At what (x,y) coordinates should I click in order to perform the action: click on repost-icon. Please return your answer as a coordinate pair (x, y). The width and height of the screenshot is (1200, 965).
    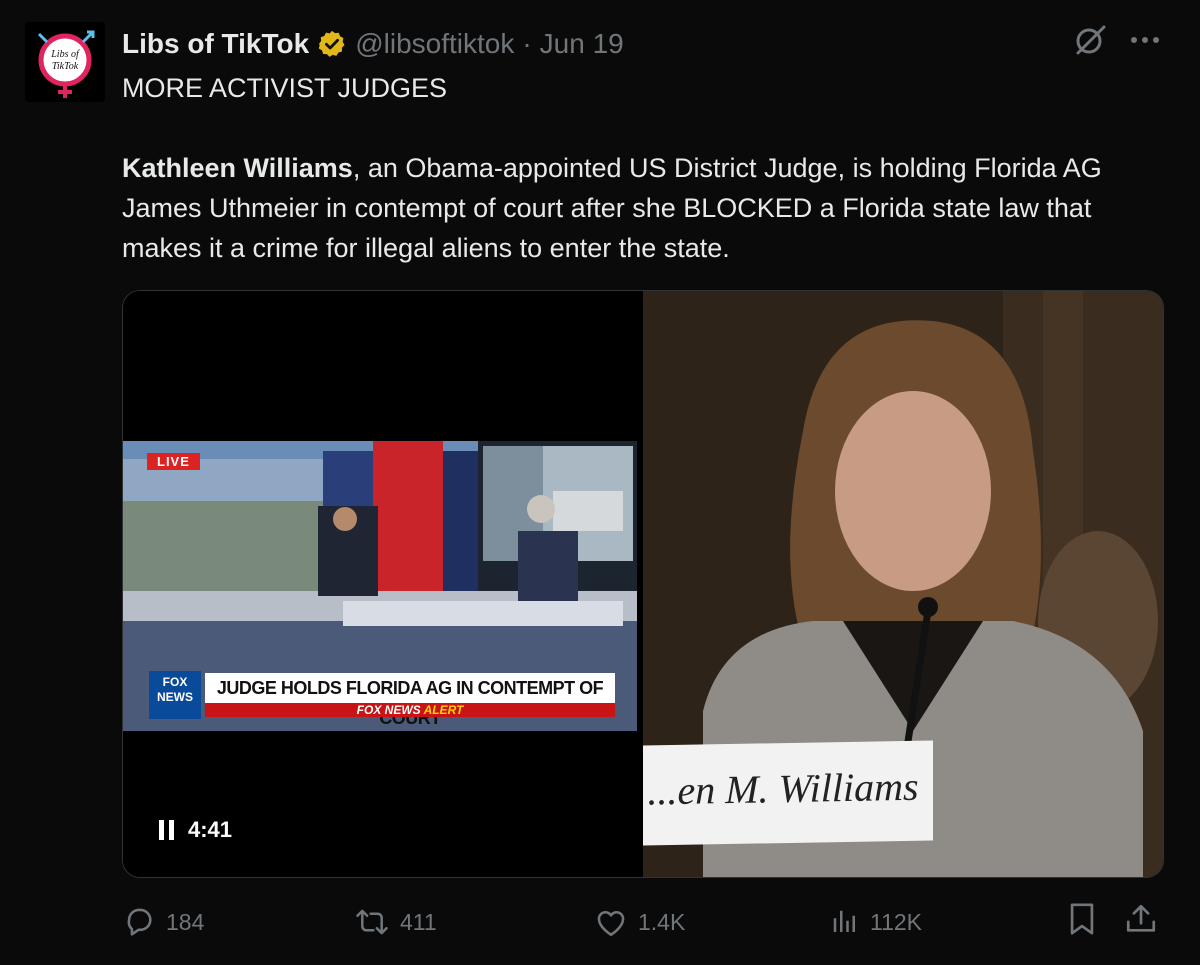
    Looking at the image, I should click on (372, 922).